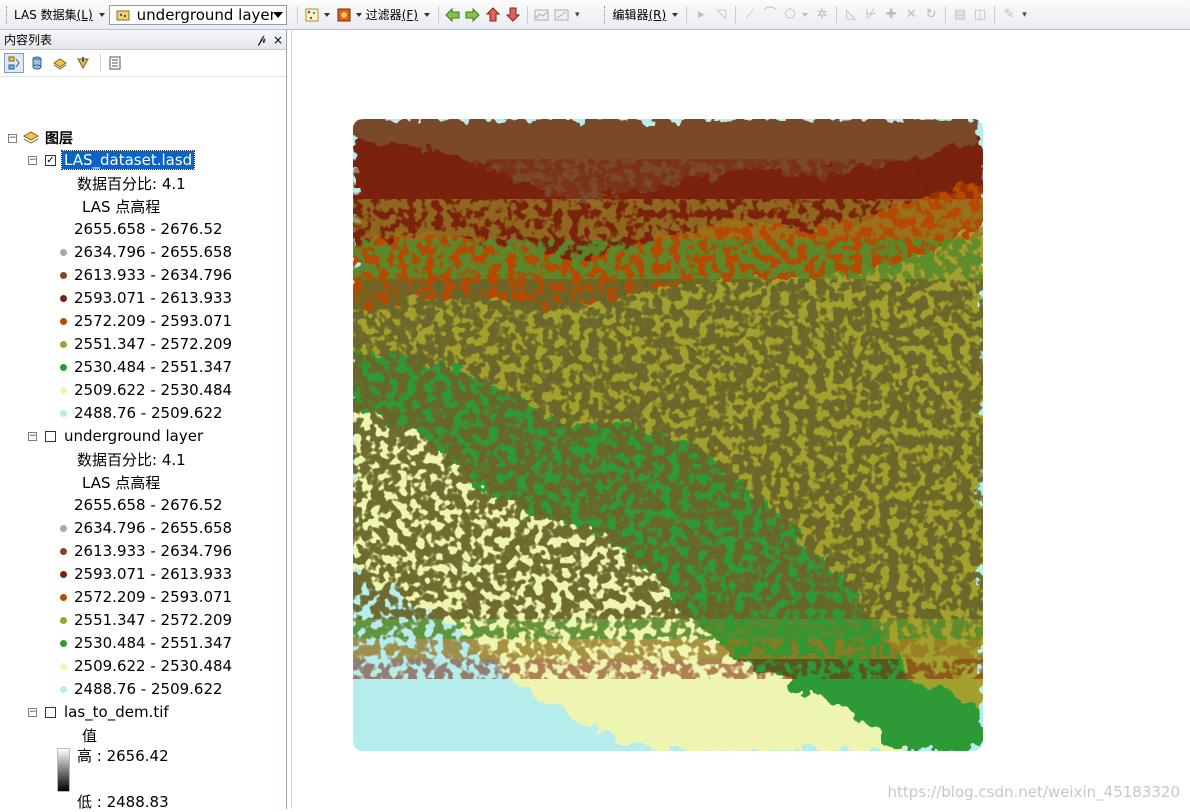  I want to click on point-symbology-icon, so click(312, 15).